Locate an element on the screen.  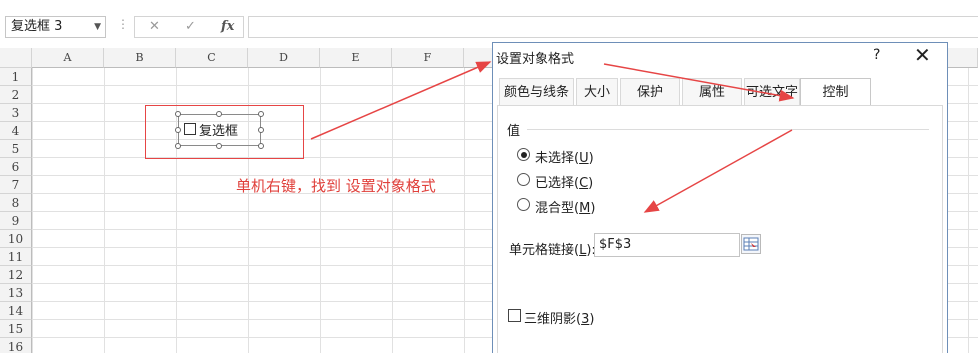
arrow-to-title is located at coordinates (401, 100).